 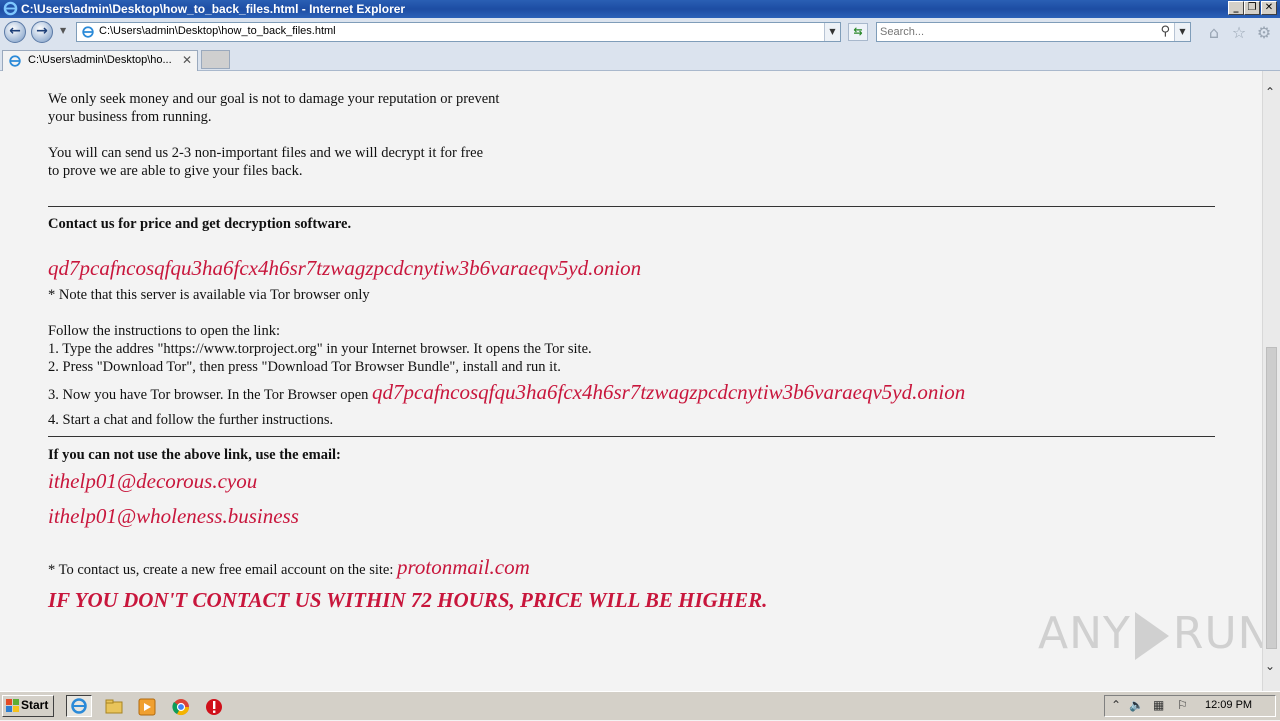 I want to click on protonmail-link: protonmail.com, so click(x=463, y=567).